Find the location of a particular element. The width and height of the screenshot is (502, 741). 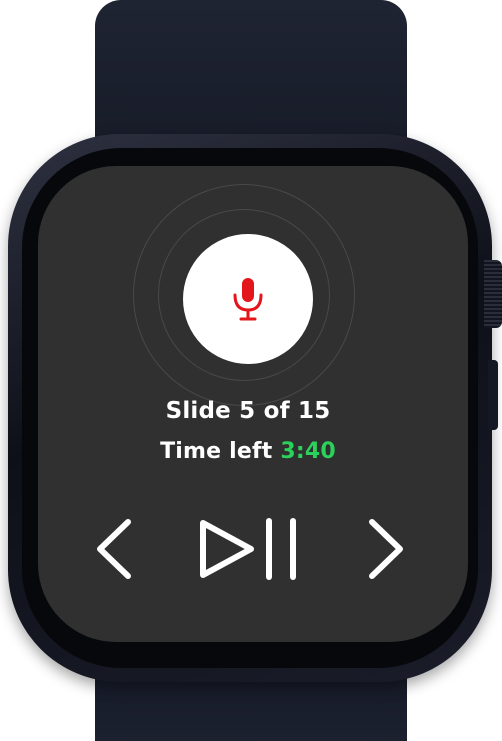

chevron-right-icon is located at coordinates (386, 549).